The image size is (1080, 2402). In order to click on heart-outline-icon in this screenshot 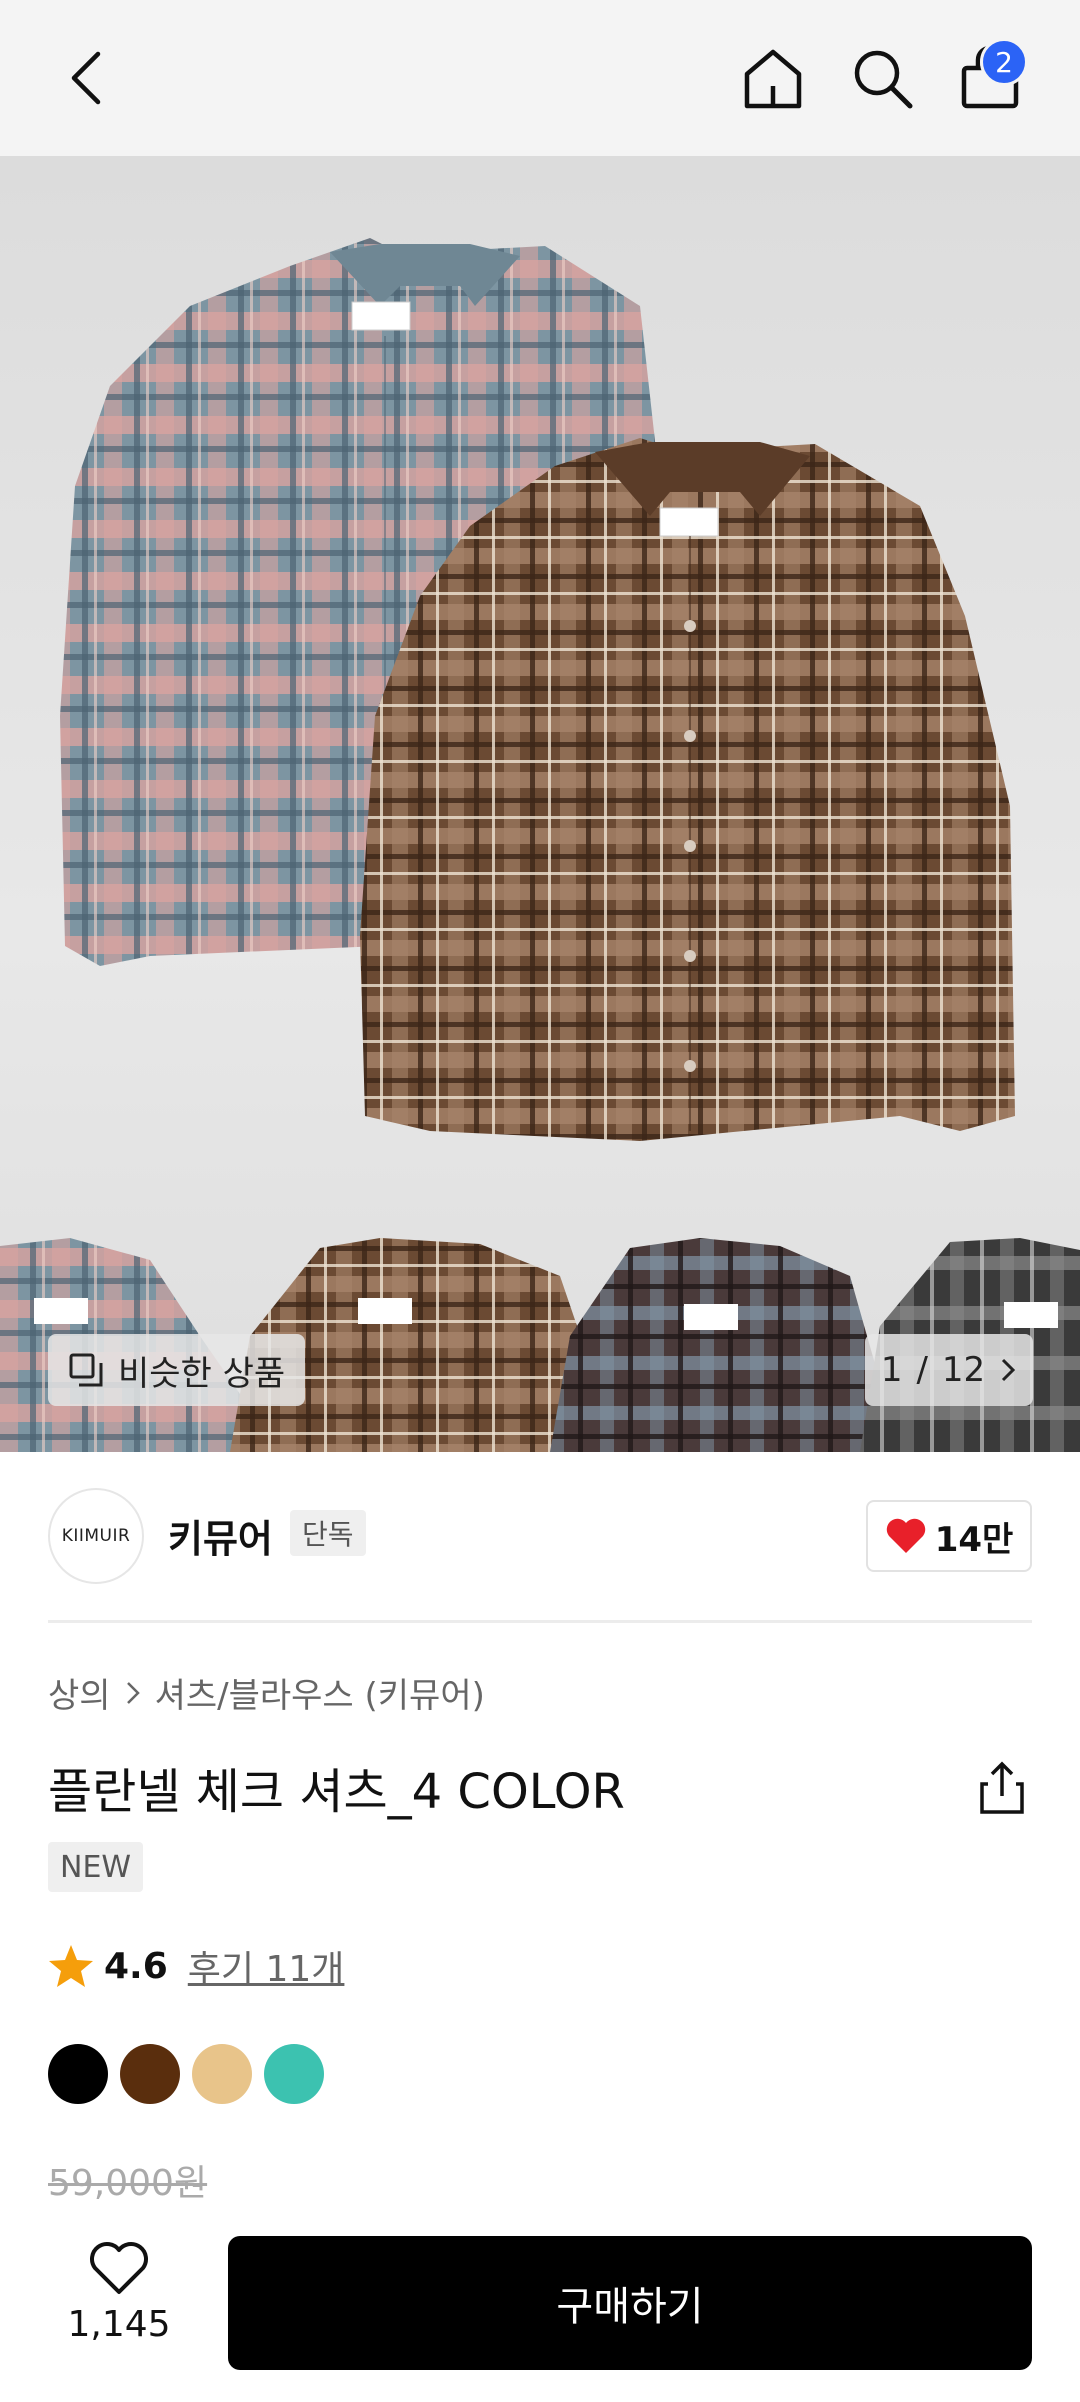, I will do `click(119, 2268)`.